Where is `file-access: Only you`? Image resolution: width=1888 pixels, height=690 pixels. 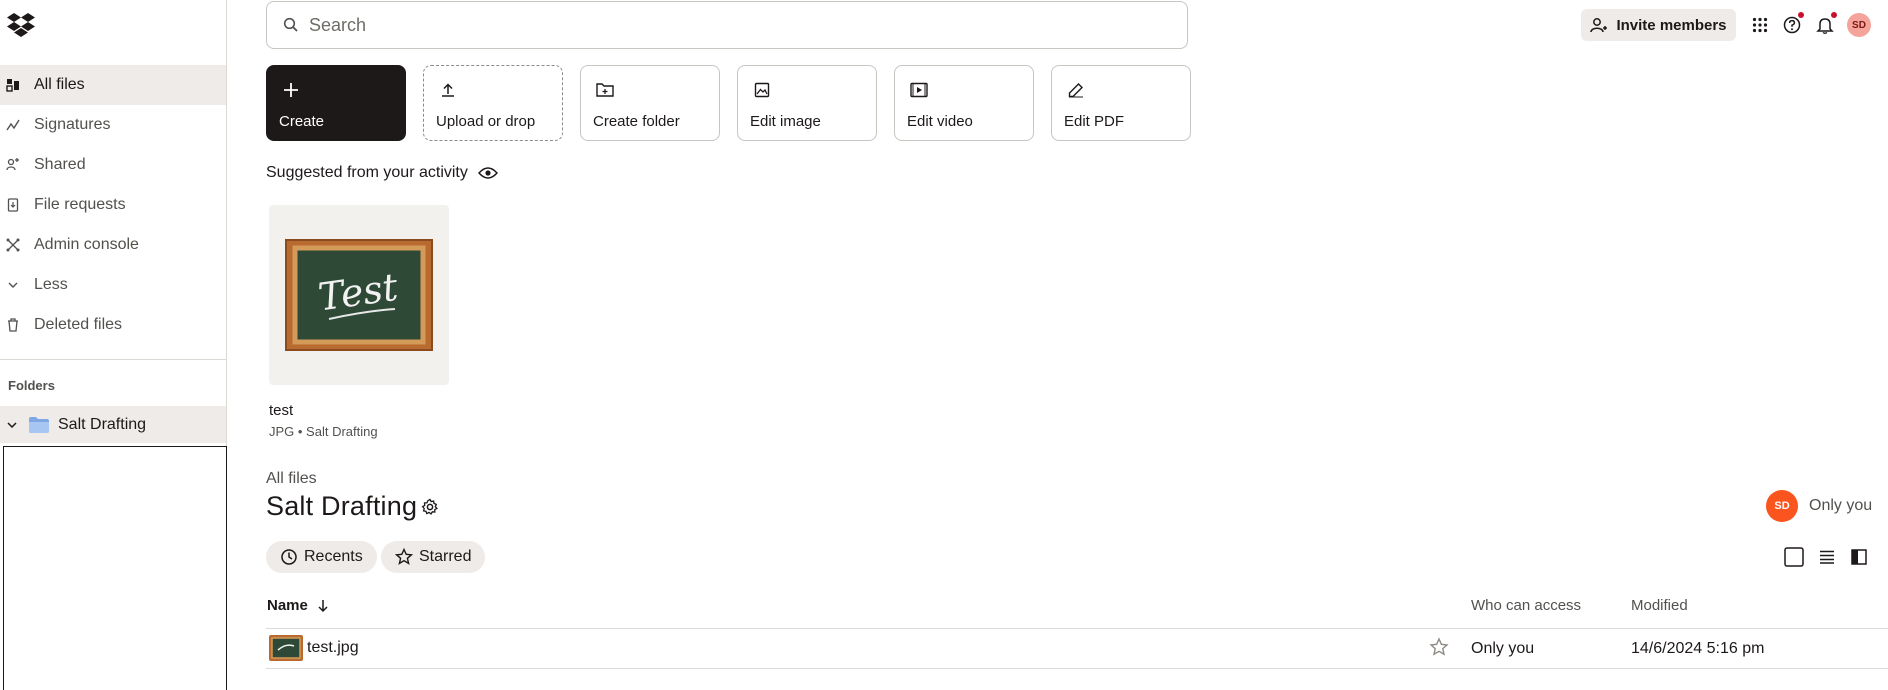
file-access: Only you is located at coordinates (1503, 648).